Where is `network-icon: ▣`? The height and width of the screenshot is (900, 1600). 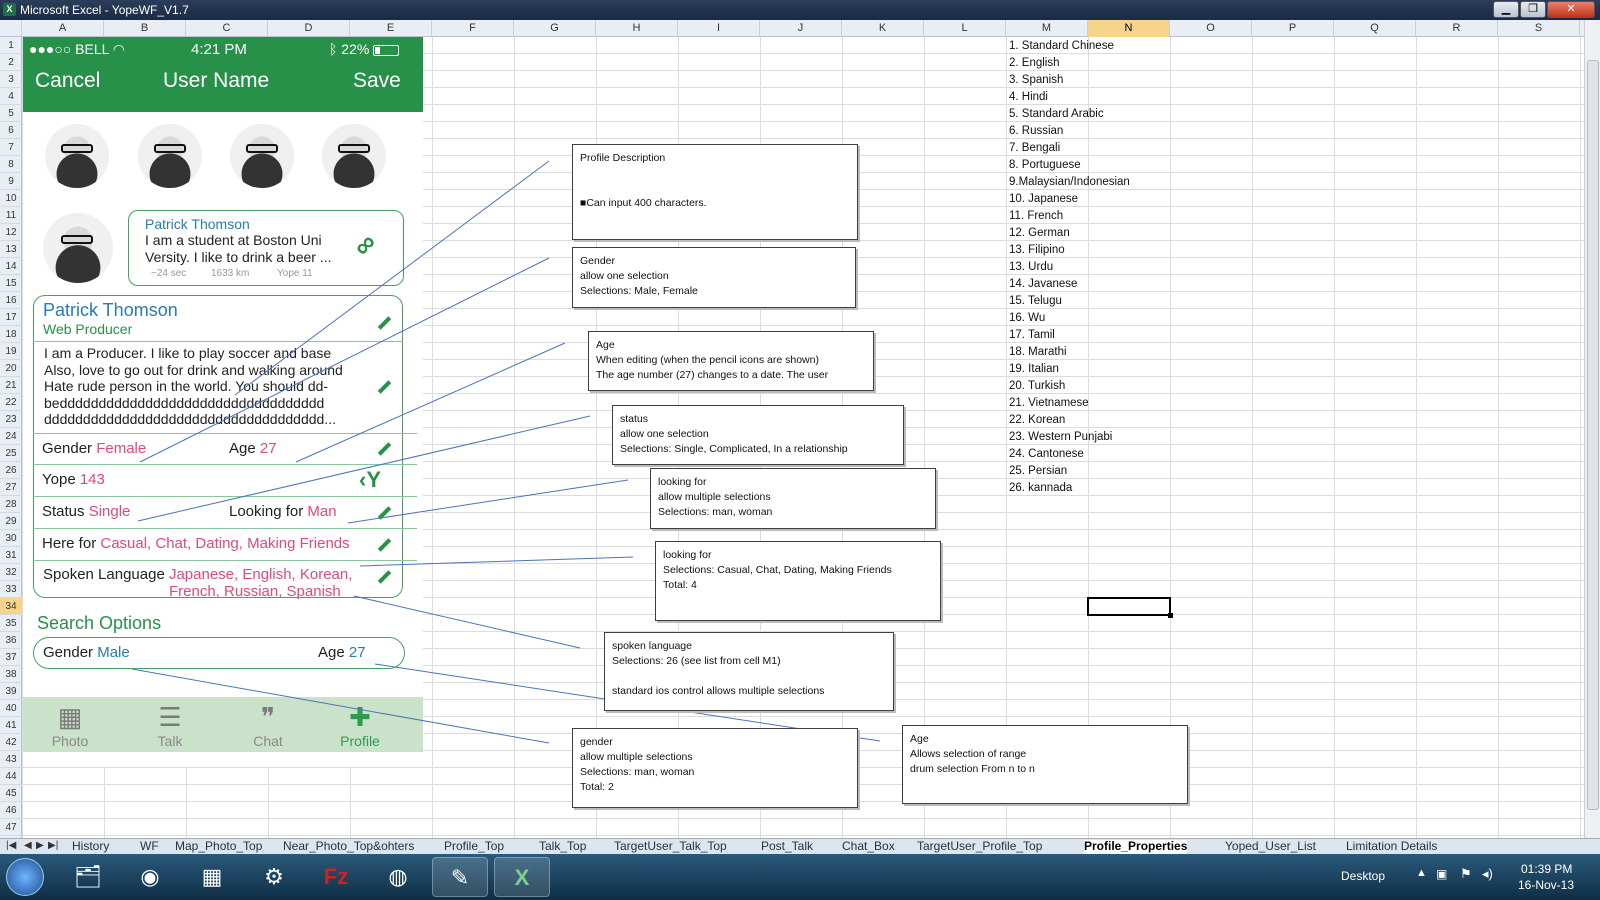
network-icon: ▣ is located at coordinates (1441, 874).